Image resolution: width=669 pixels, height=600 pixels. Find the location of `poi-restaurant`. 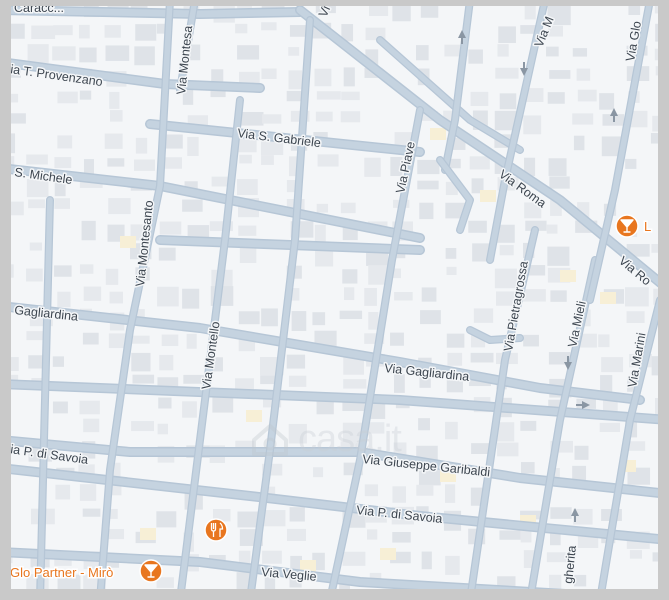

poi-restaurant is located at coordinates (216, 530).